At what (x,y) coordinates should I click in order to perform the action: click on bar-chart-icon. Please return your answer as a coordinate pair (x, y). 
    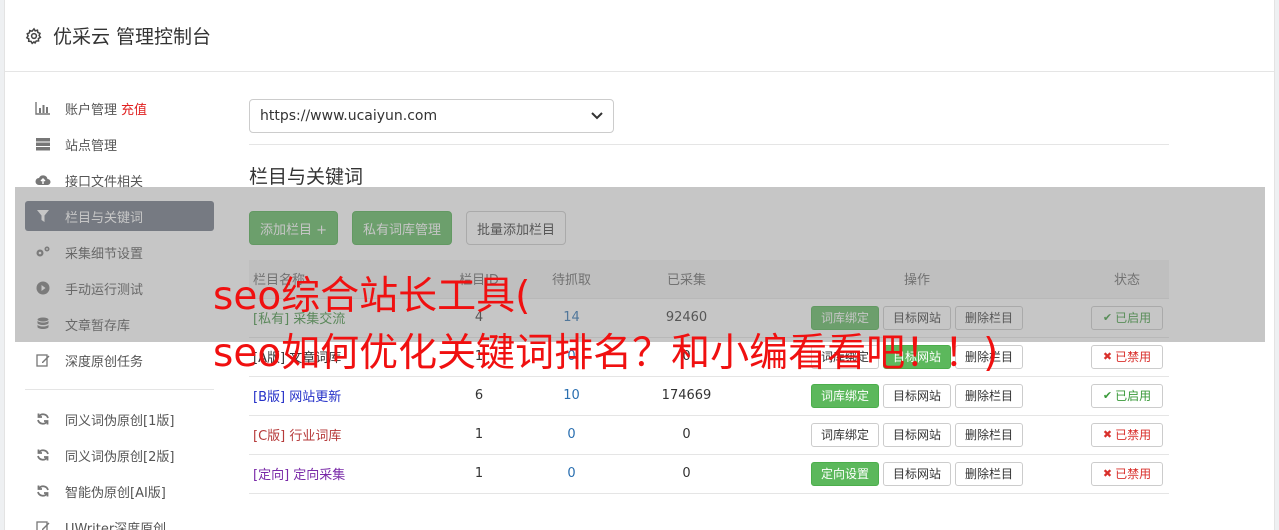
    Looking at the image, I should click on (43, 108).